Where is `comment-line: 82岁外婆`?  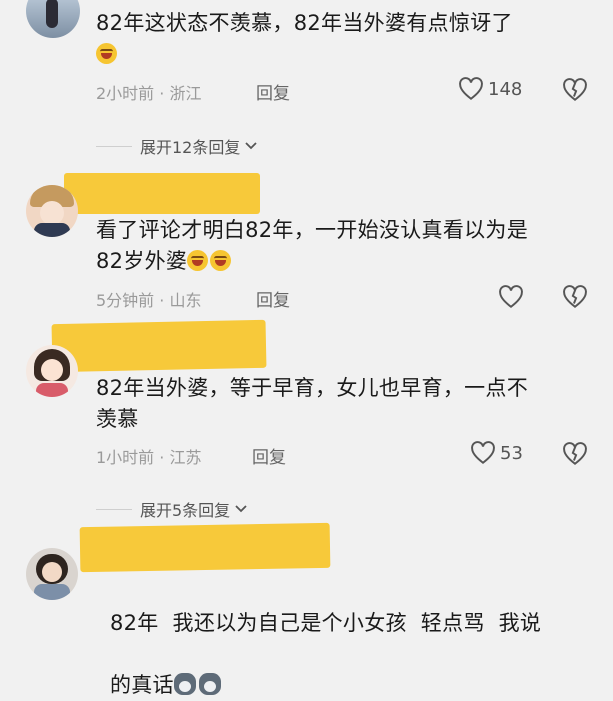 comment-line: 82岁外婆 is located at coordinates (142, 261).